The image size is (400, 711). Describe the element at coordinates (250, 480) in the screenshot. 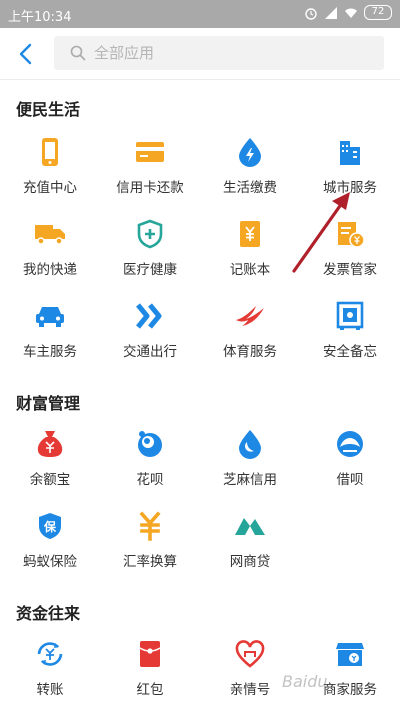

I see `app-label: 芝麻信用` at that location.